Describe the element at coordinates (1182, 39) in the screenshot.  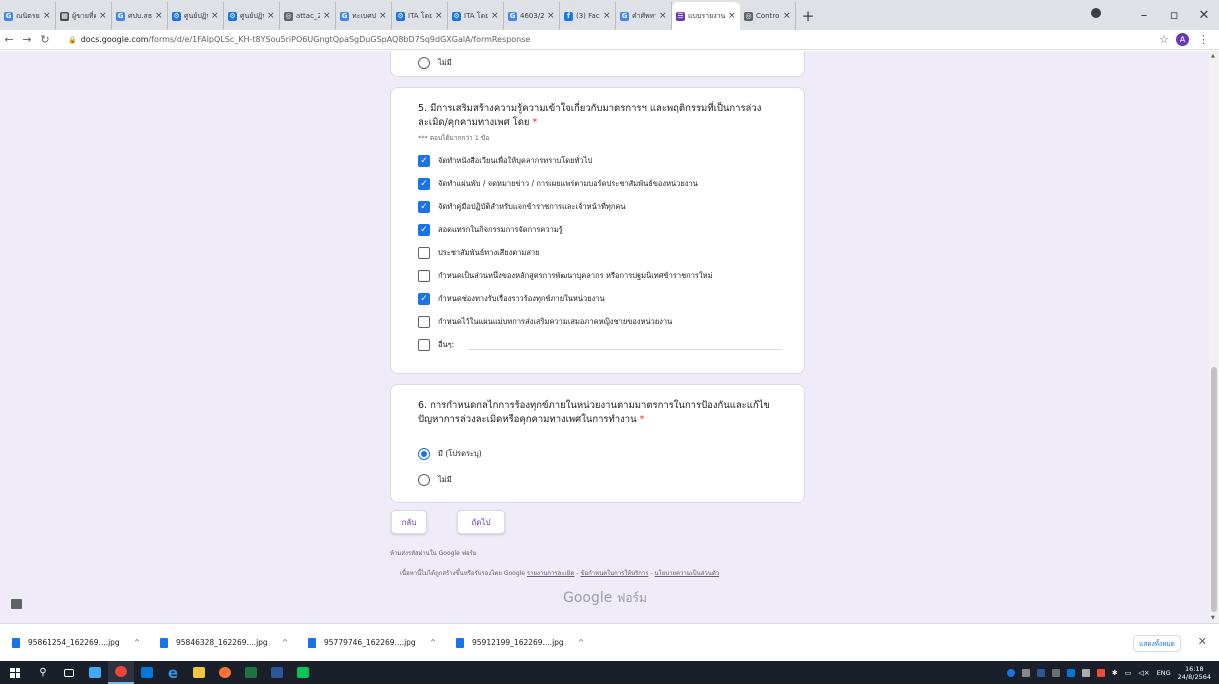
I see `account-avatar: A` at that location.